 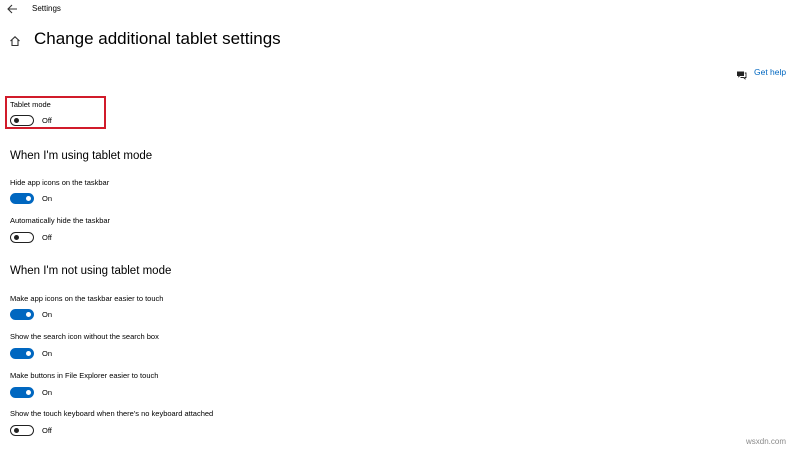 I want to click on auto-hide-taskbar-row: Off, so click(x=31, y=237).